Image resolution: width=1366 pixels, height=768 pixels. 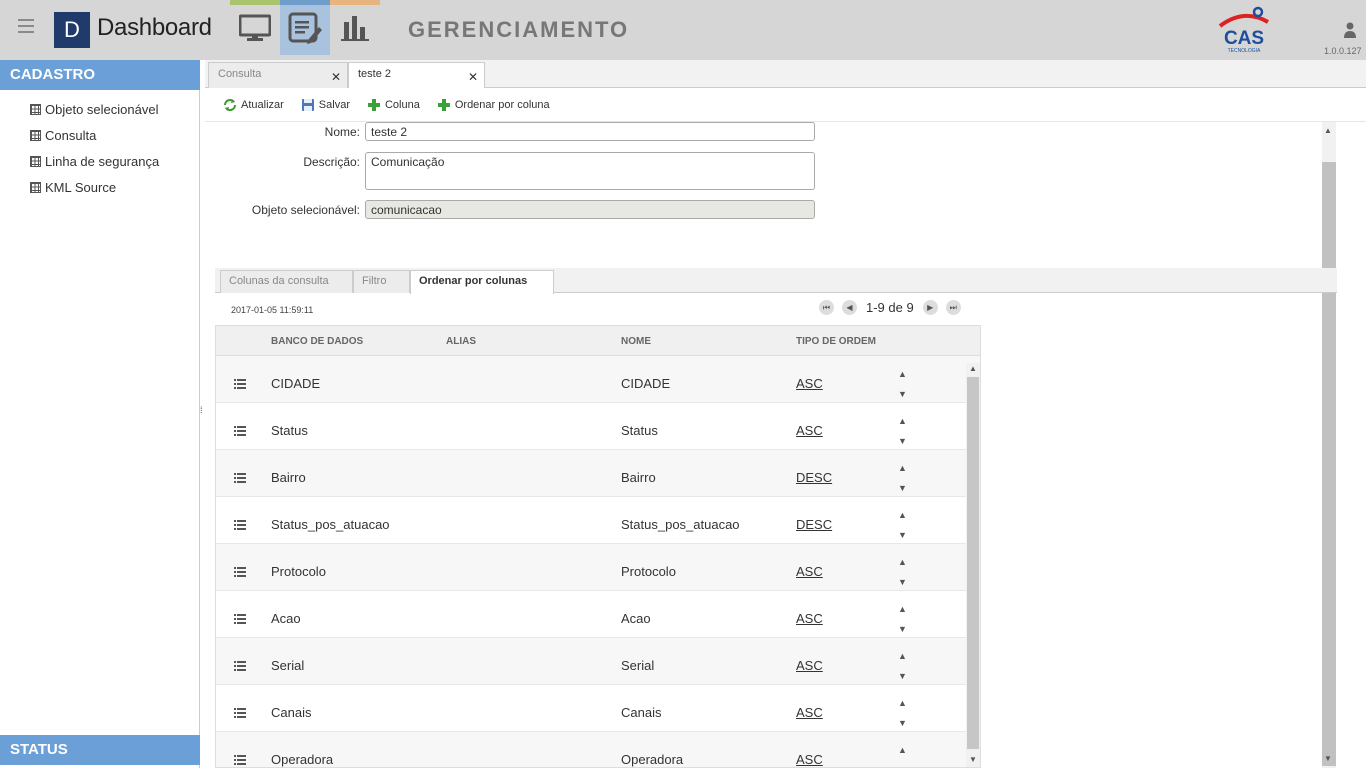 What do you see at coordinates (493, 105) in the screenshot?
I see `add-order-by-column-button: Ordenar por coluna` at bounding box center [493, 105].